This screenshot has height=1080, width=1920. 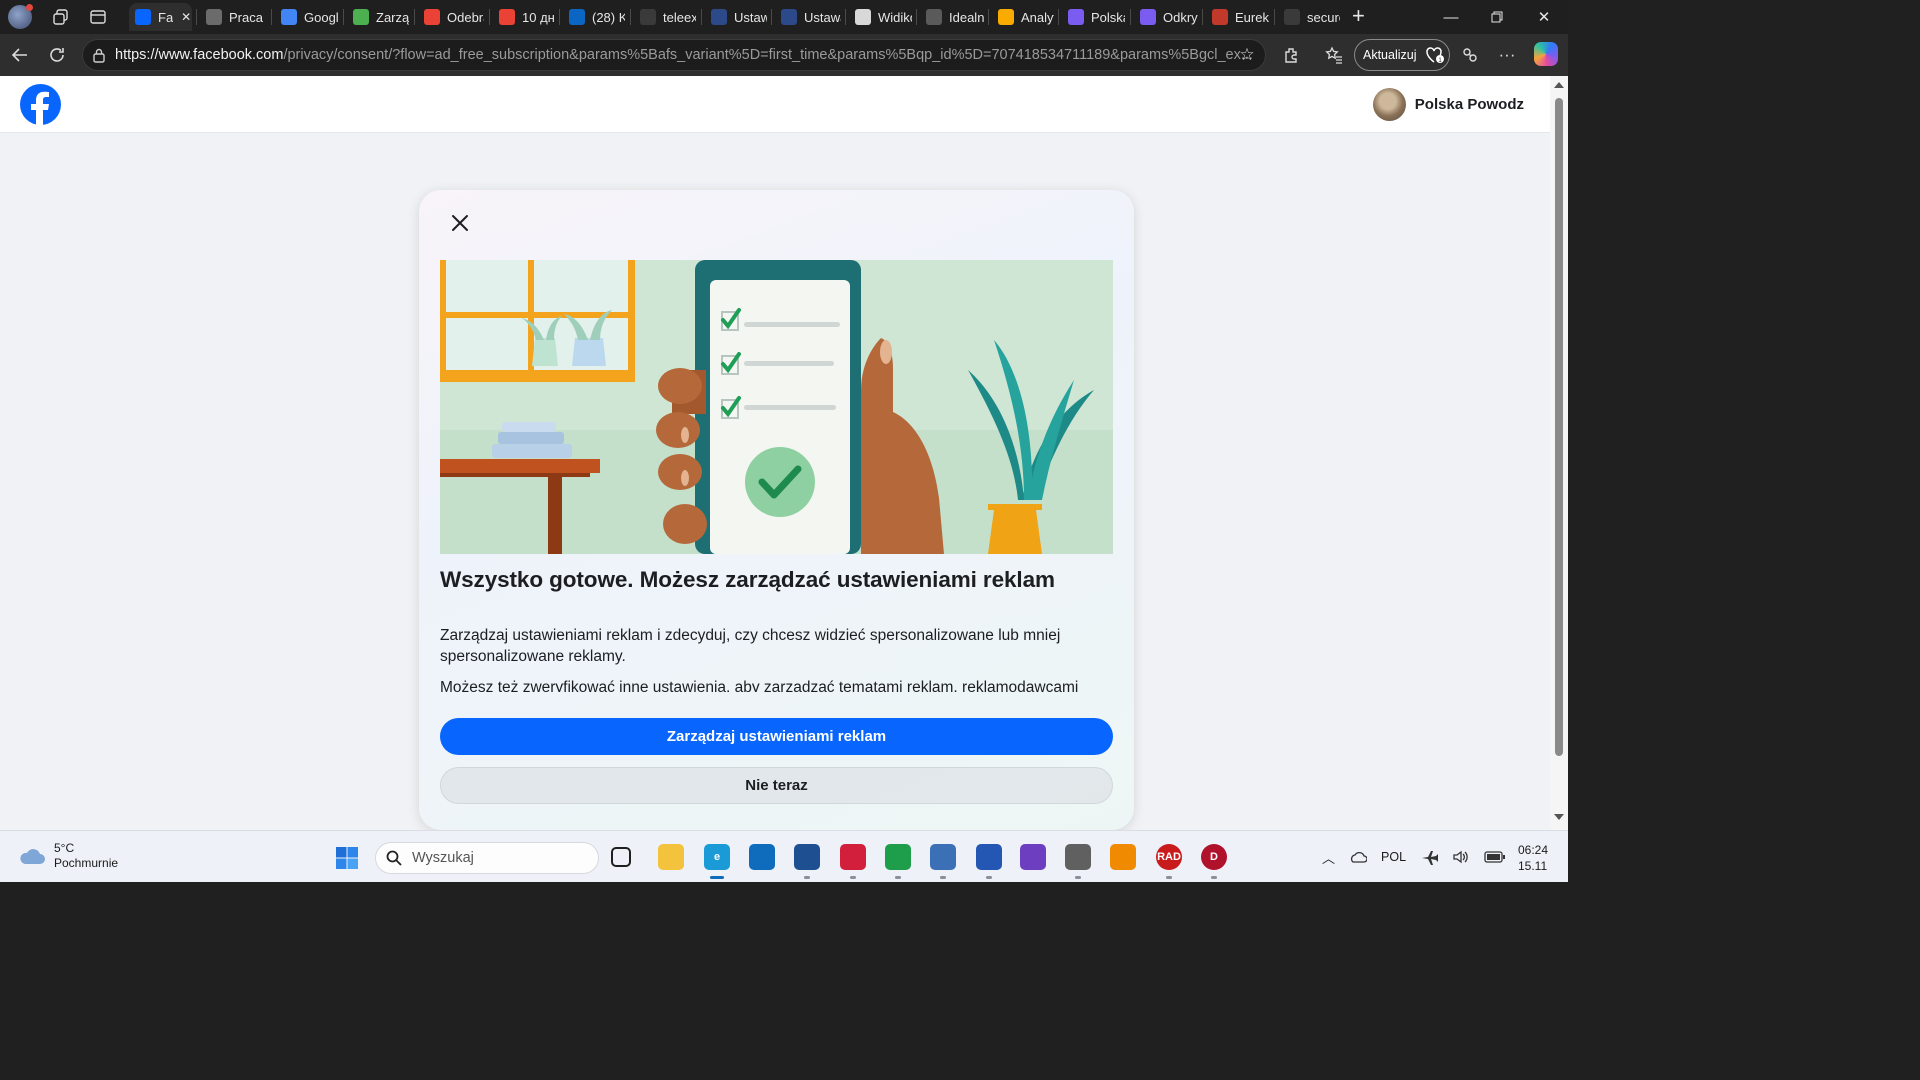 What do you see at coordinates (1334, 55) in the screenshot?
I see `favorites-icon` at bounding box center [1334, 55].